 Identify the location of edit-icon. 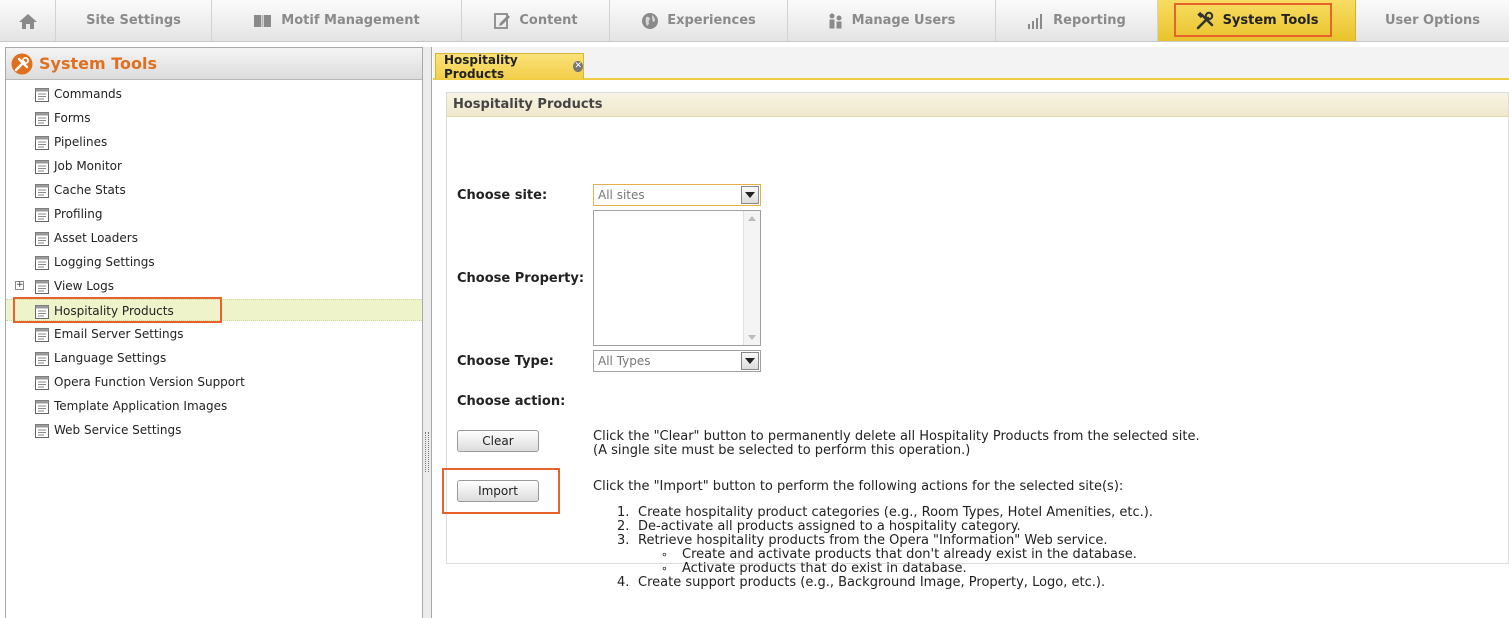
(502, 20).